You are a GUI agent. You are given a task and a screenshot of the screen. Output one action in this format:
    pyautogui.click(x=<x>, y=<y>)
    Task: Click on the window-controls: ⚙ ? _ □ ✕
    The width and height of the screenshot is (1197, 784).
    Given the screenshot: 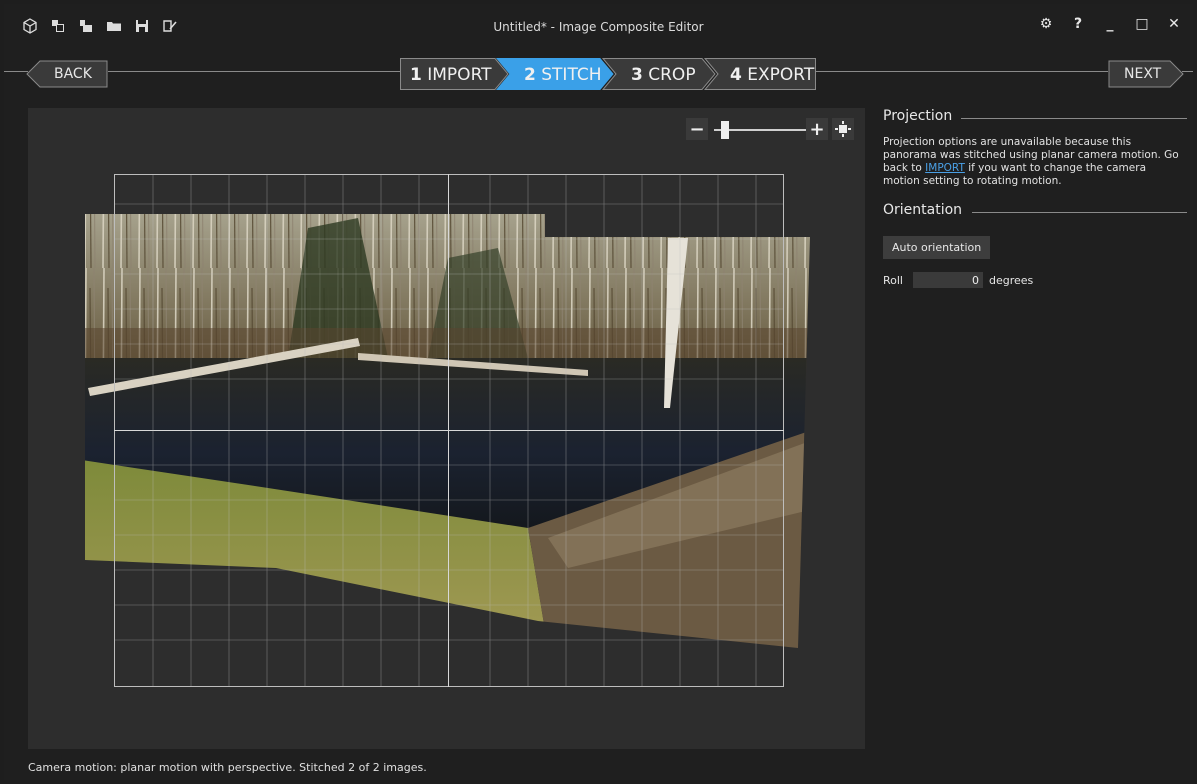 What is the action you would take?
    pyautogui.click(x=1110, y=24)
    